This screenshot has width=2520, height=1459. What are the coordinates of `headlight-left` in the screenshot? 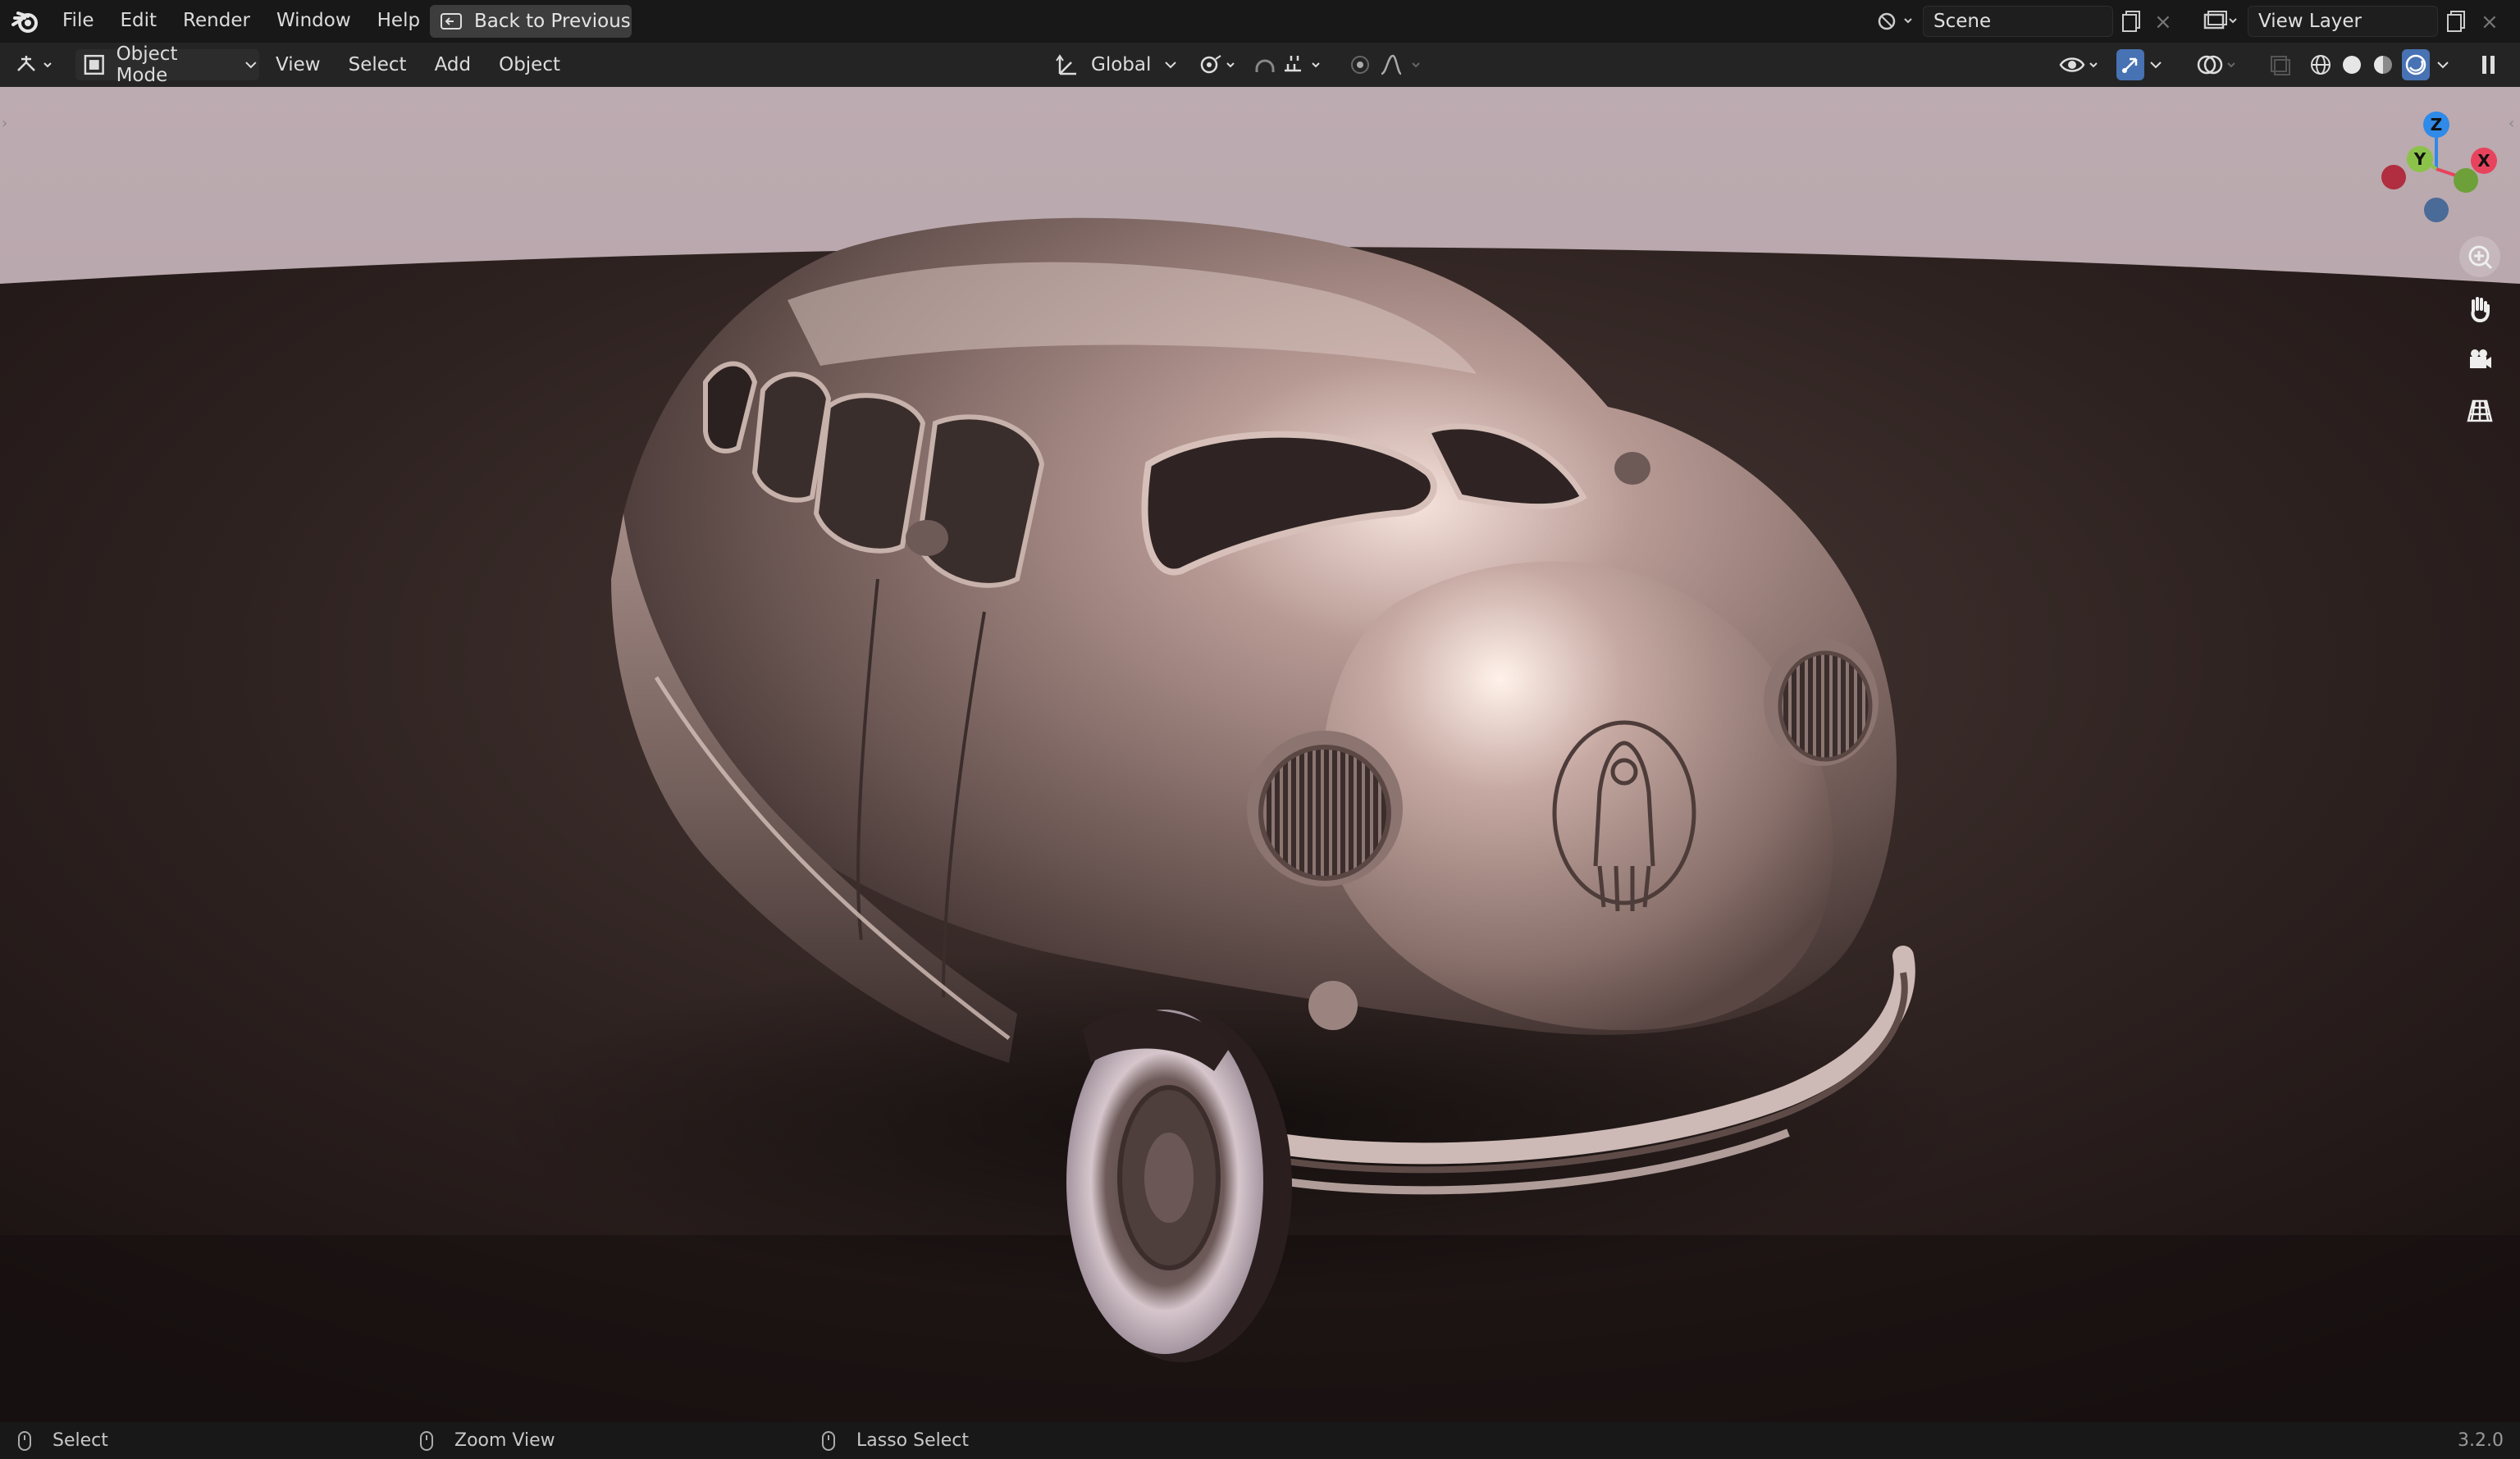 It's located at (1325, 809).